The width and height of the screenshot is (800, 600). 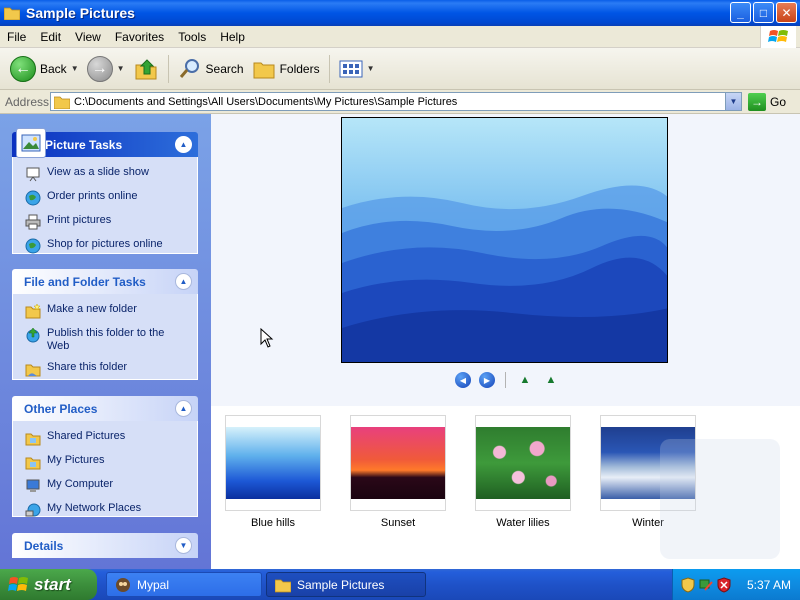 What do you see at coordinates (786, 12) in the screenshot?
I see `close-button: ✕` at bounding box center [786, 12].